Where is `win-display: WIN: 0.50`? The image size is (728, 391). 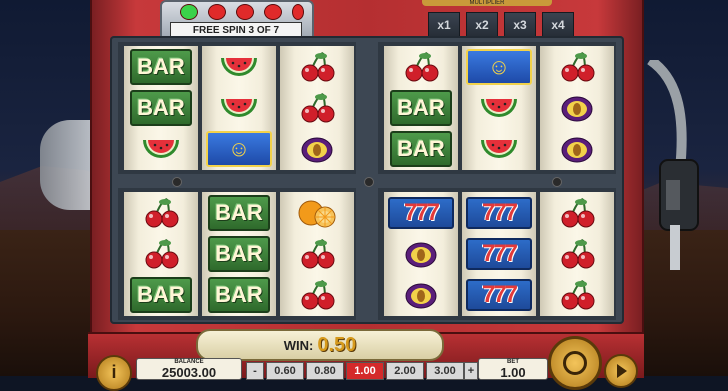 win-display: WIN: 0.50 is located at coordinates (320, 345).